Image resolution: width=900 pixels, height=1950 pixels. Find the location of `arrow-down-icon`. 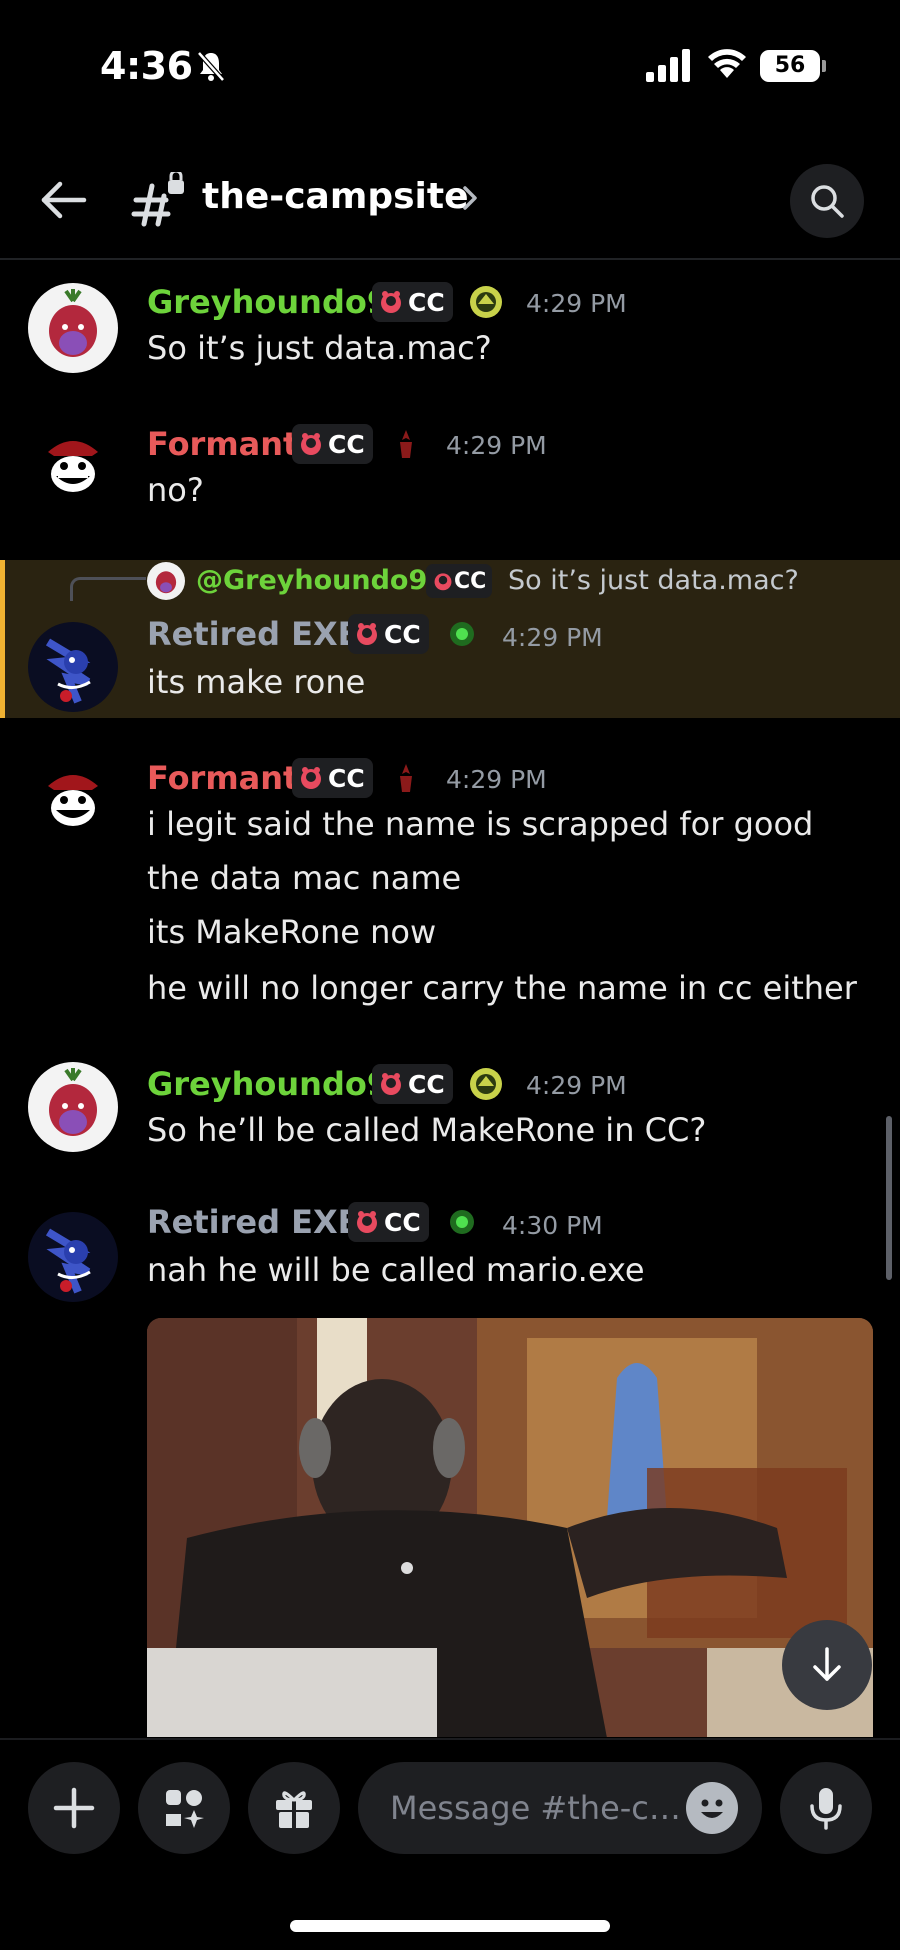

arrow-down-icon is located at coordinates (827, 1664).